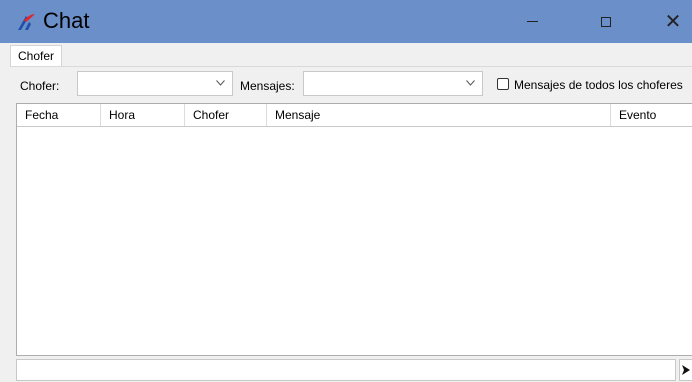 Image resolution: width=692 pixels, height=382 pixels. Describe the element at coordinates (40, 86) in the screenshot. I see `chofer-label: Chofer:` at that location.